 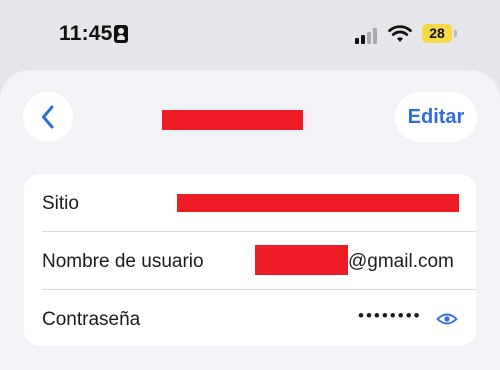 I want to click on person-id-icon, so click(x=121, y=34).